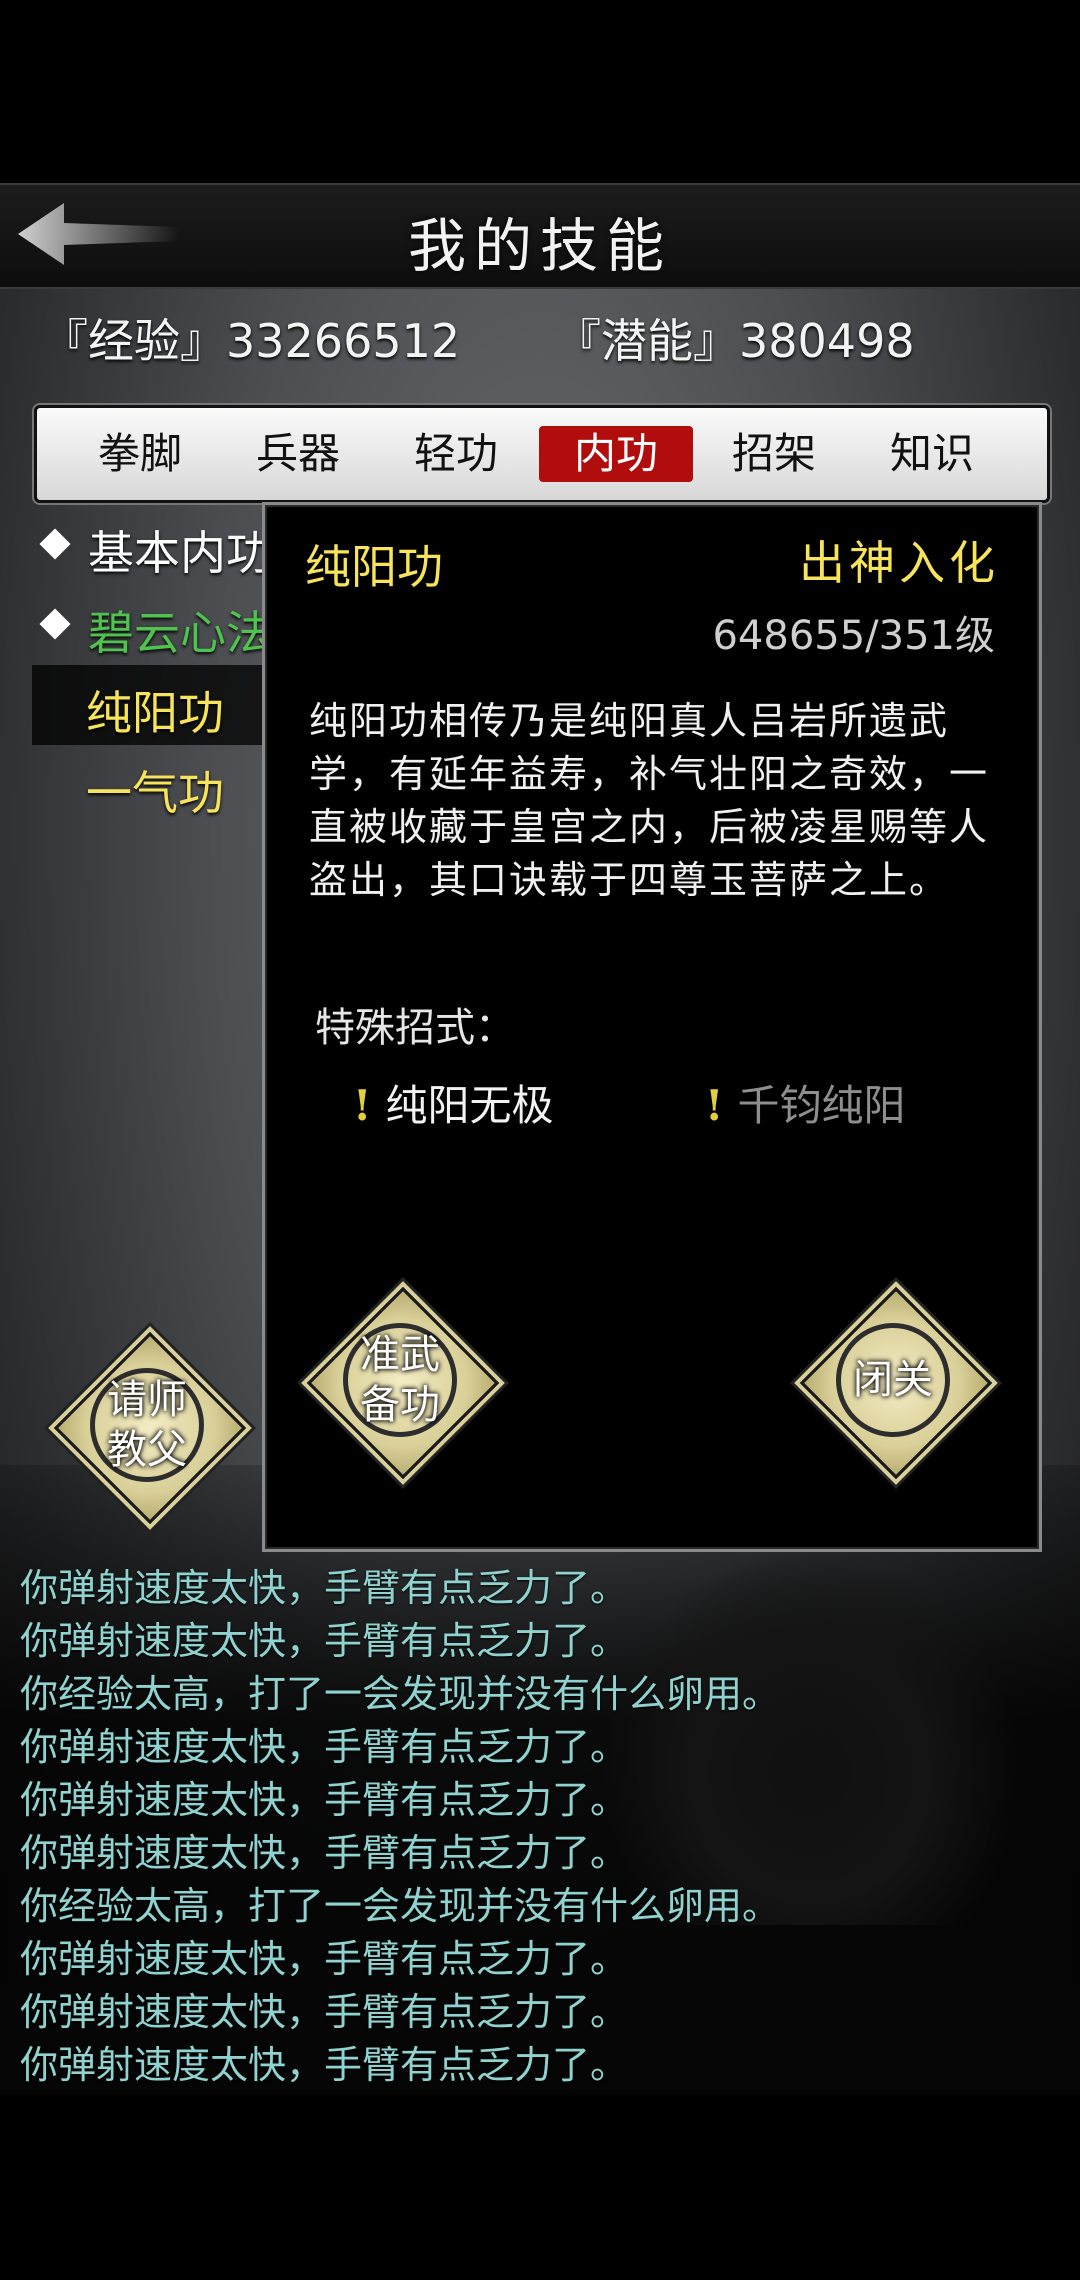 This screenshot has width=1080, height=2280. I want to click on skill-label: 一气功, so click(155, 793).